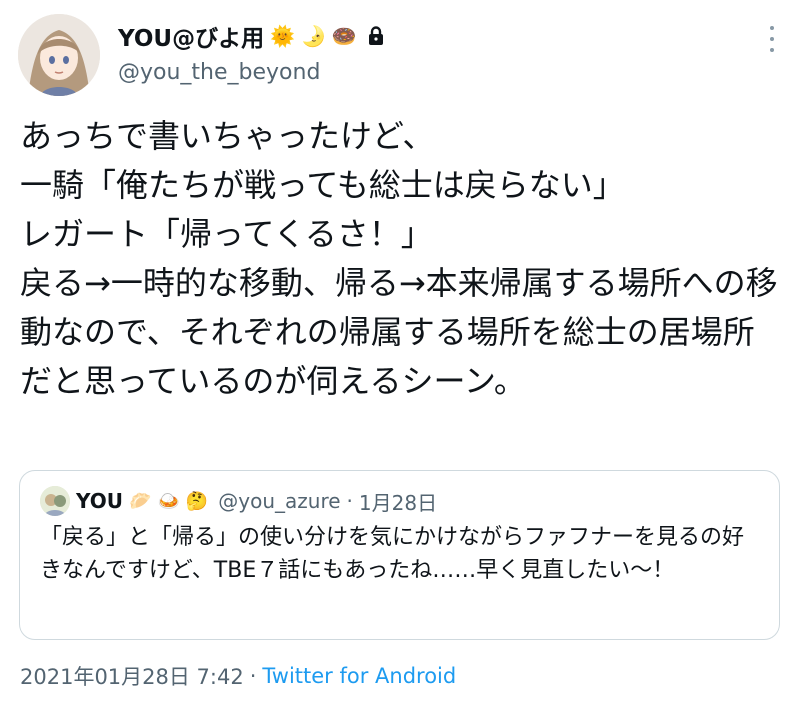  Describe the element at coordinates (282, 36) in the screenshot. I see `sun-emoji: 🌞` at that location.